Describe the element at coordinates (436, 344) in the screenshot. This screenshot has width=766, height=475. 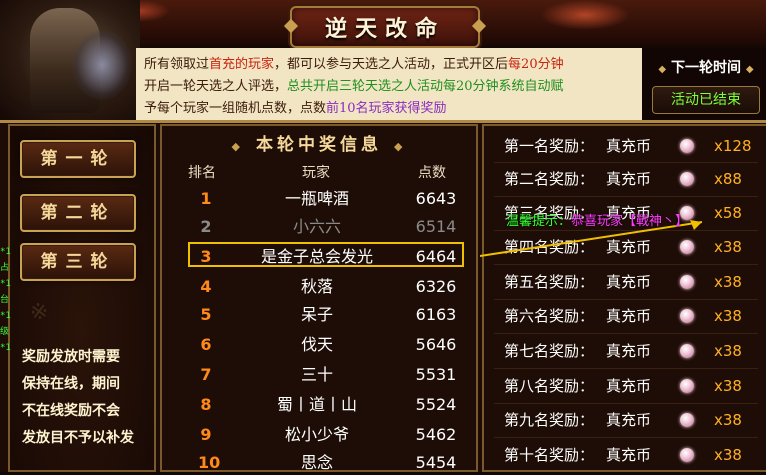
I see `player-points: 5646` at that location.